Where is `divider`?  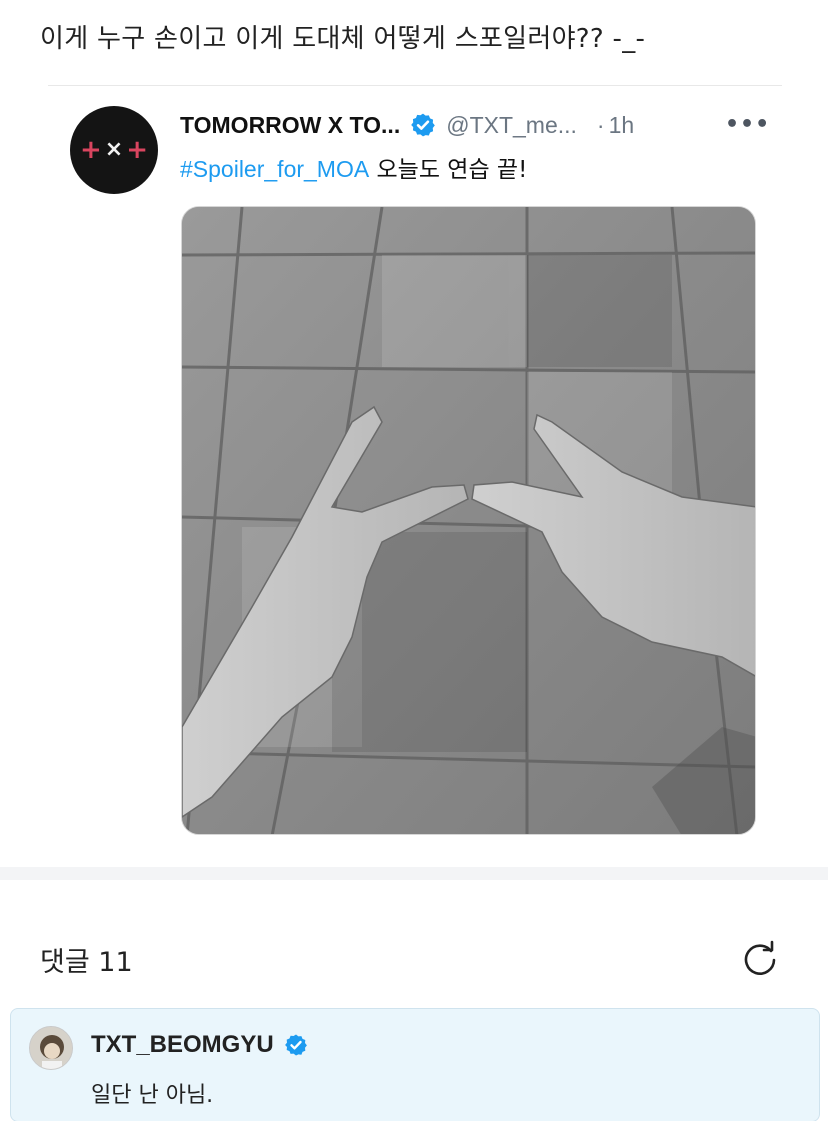
divider is located at coordinates (415, 85).